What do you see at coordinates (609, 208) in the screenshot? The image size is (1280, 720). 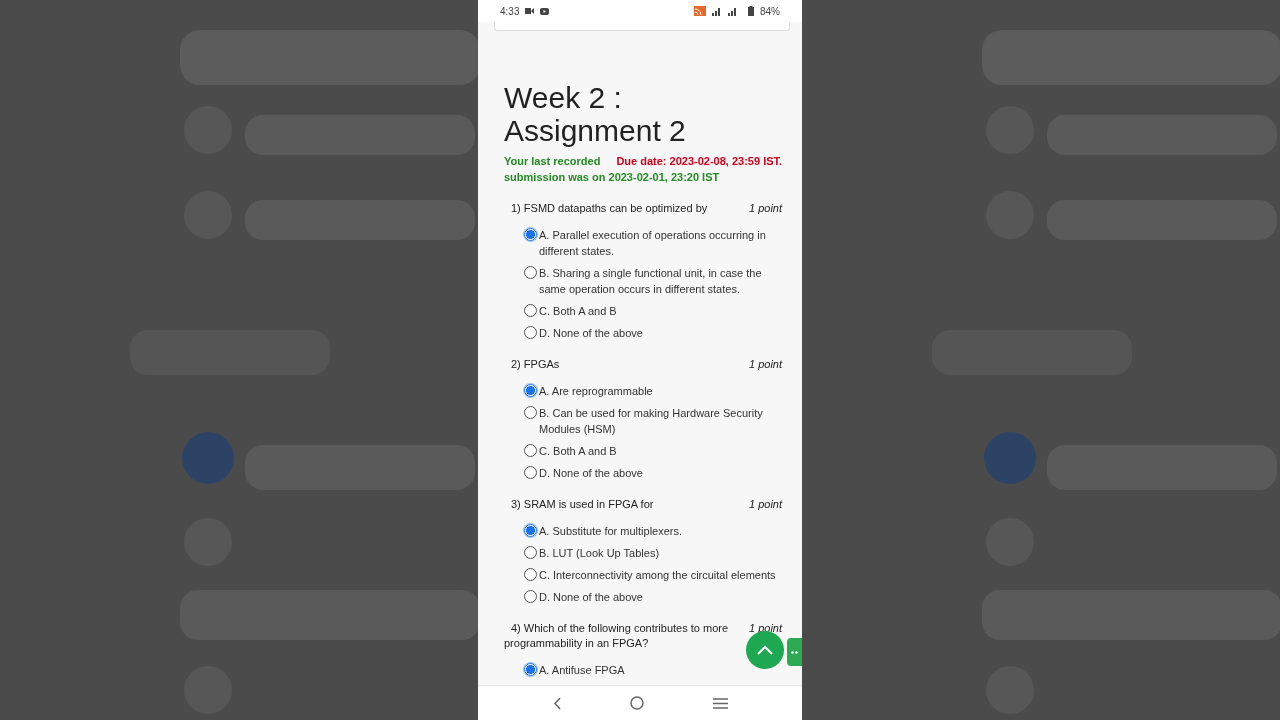 I see `question-text: 1) FSMD datapaths can be optimized by` at bounding box center [609, 208].